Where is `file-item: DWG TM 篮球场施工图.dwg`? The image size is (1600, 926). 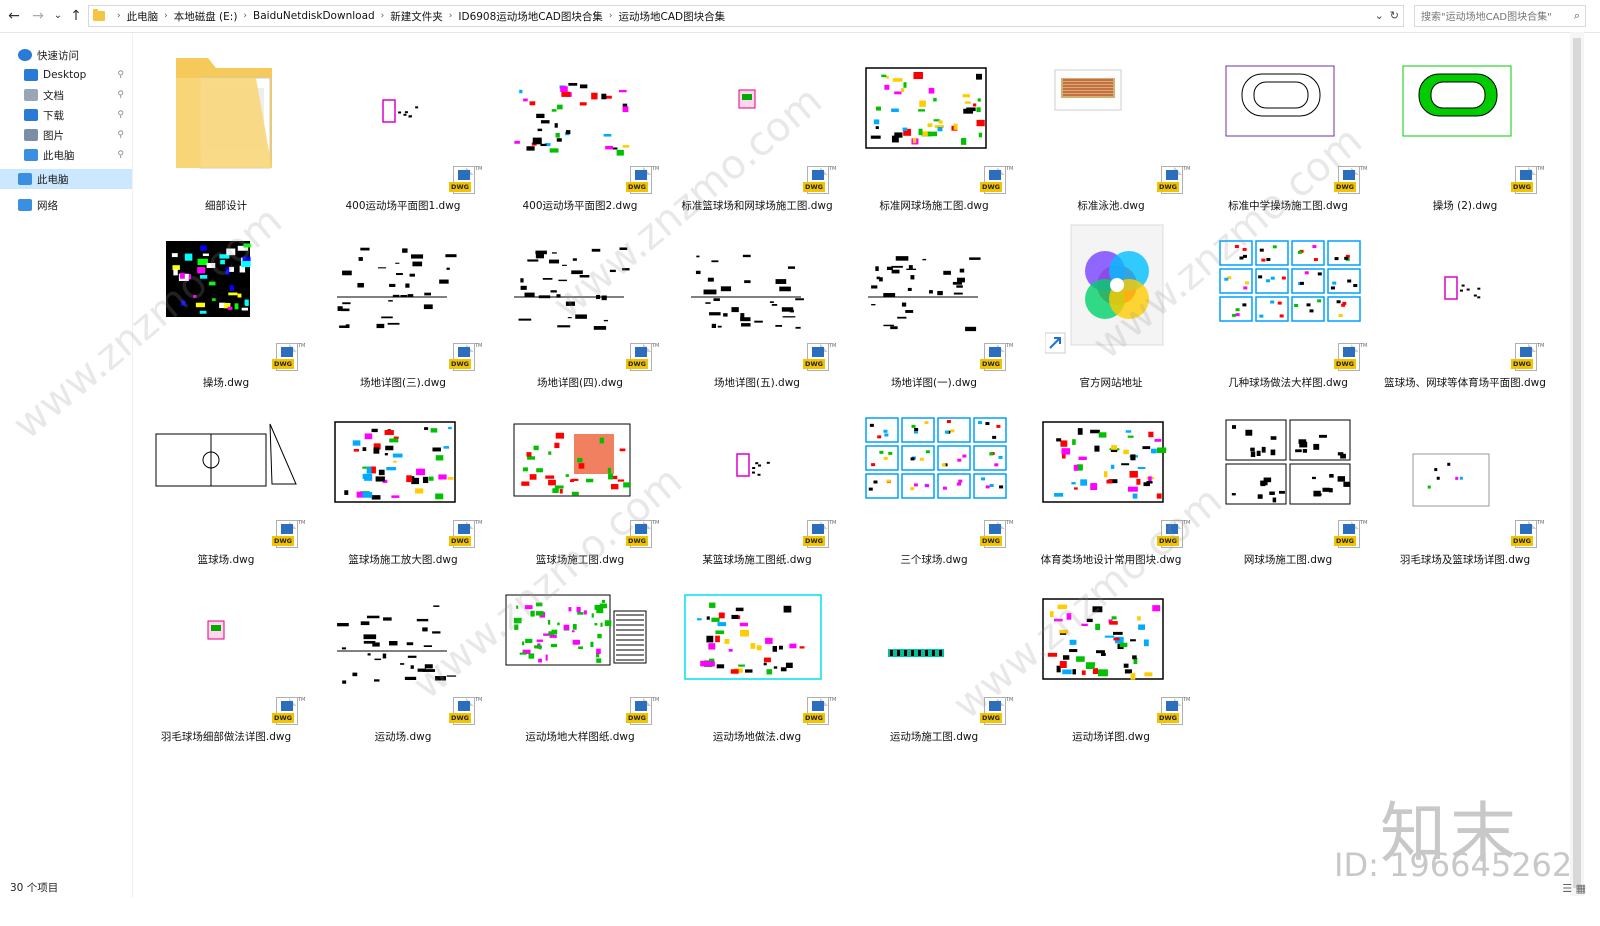
file-item: DWG TM 篮球场施工图.dwg is located at coordinates (580, 478).